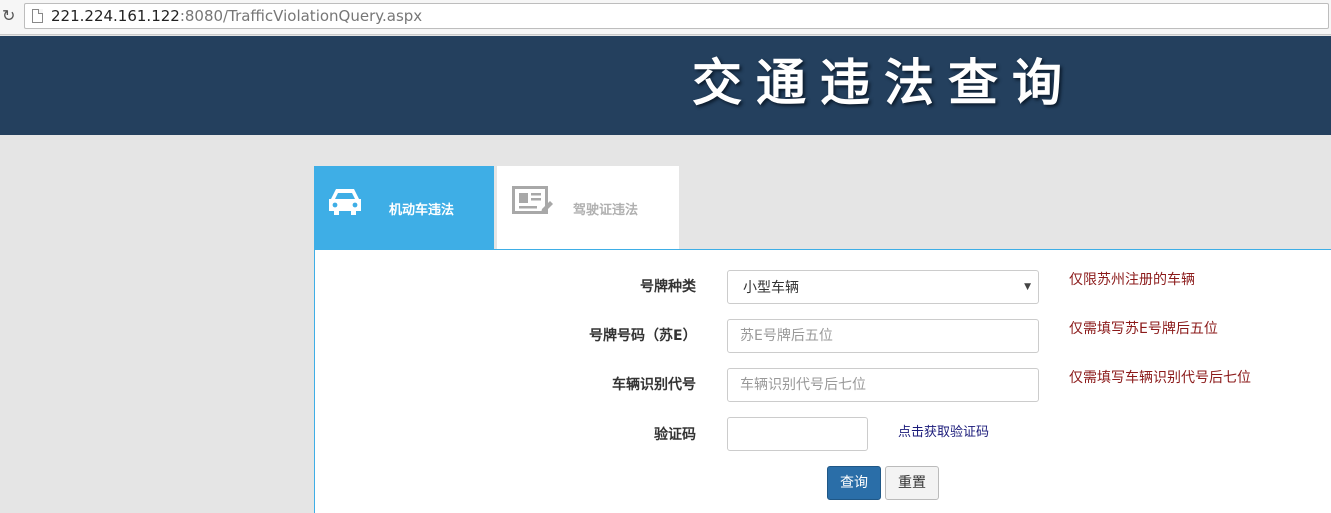 The width and height of the screenshot is (1331, 513). Describe the element at coordinates (606, 210) in the screenshot. I see `tab-license-violation-label: 驾驶证违法` at that location.